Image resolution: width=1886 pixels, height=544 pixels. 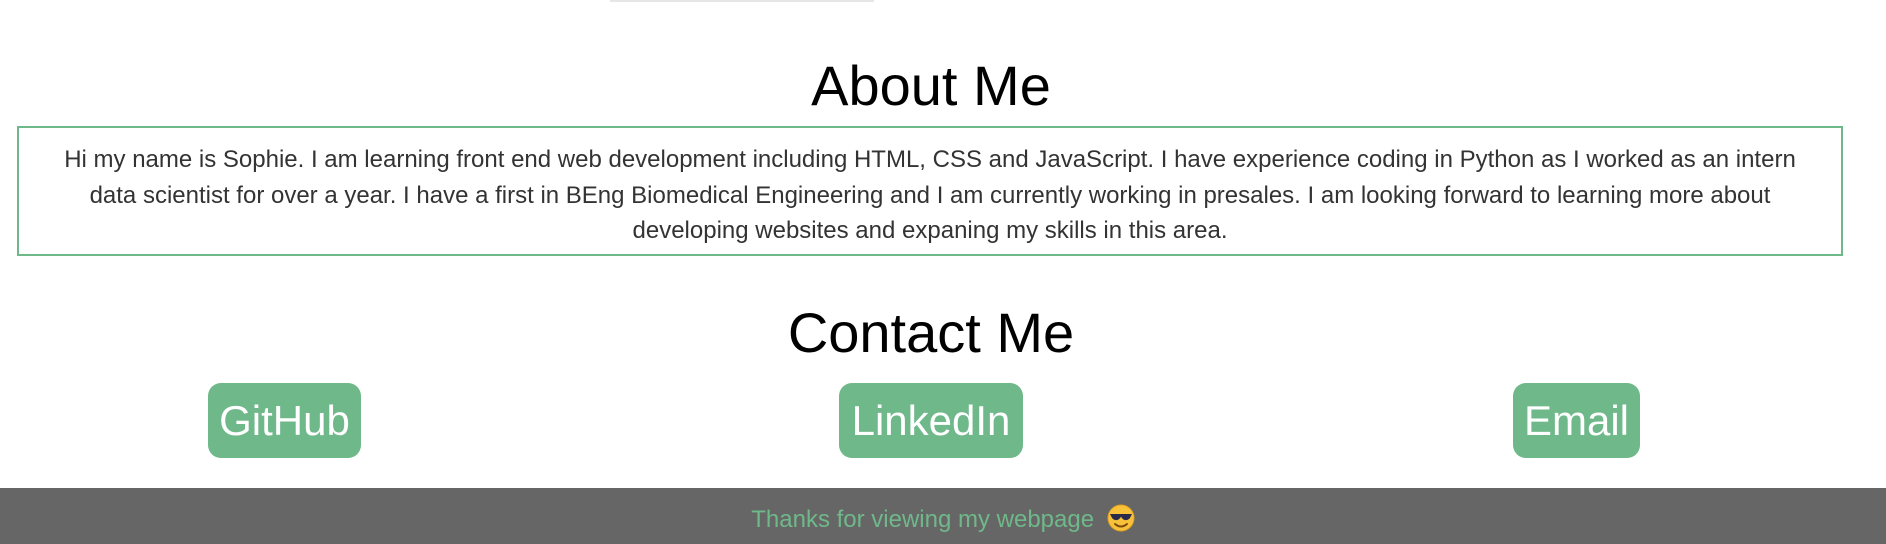 What do you see at coordinates (1121, 512) in the screenshot?
I see `sunglasses-face-icon` at bounding box center [1121, 512].